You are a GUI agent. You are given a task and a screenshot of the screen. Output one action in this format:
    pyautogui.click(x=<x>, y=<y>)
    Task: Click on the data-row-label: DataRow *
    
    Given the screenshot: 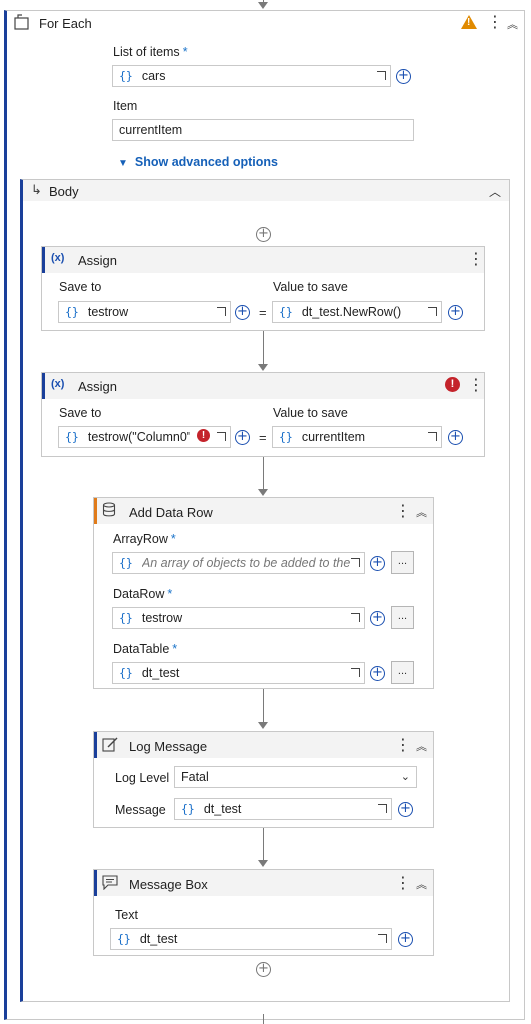 What is the action you would take?
    pyautogui.click(x=143, y=594)
    